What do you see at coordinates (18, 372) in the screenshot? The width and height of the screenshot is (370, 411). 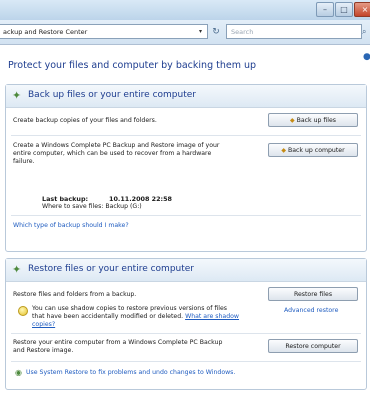 I see `system-restore-icon: ◉` at bounding box center [18, 372].